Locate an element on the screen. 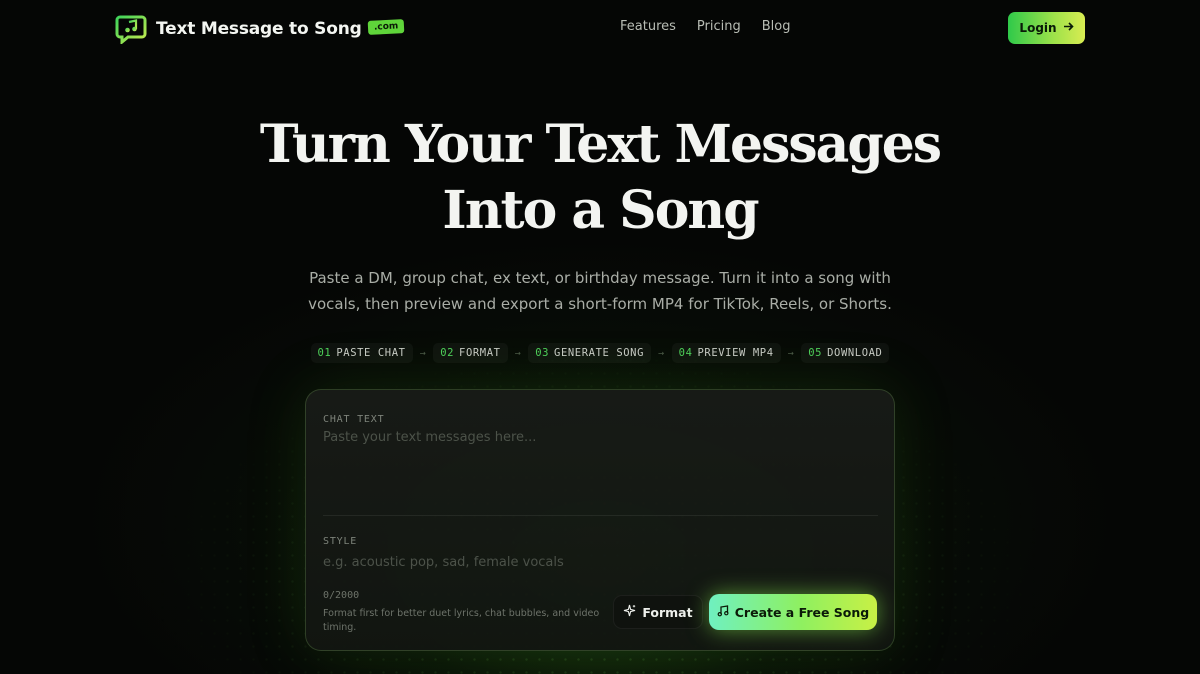 The image size is (1200, 674). style-input is located at coordinates (473, 562).